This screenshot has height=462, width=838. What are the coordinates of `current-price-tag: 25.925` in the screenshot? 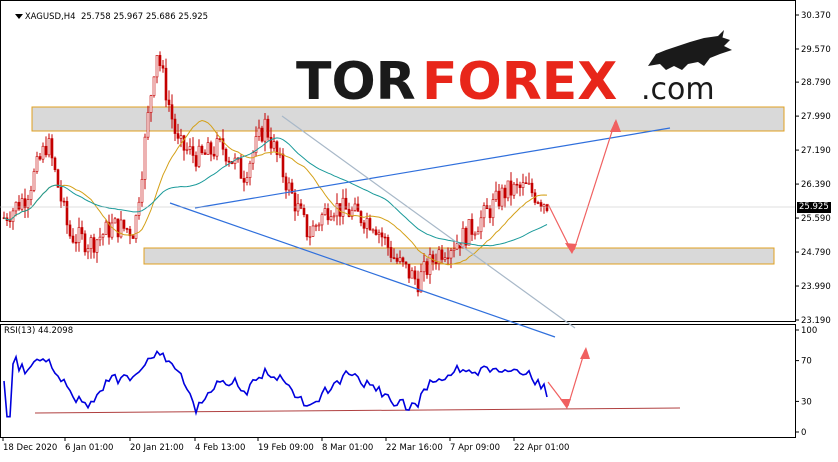 It's located at (814, 207).